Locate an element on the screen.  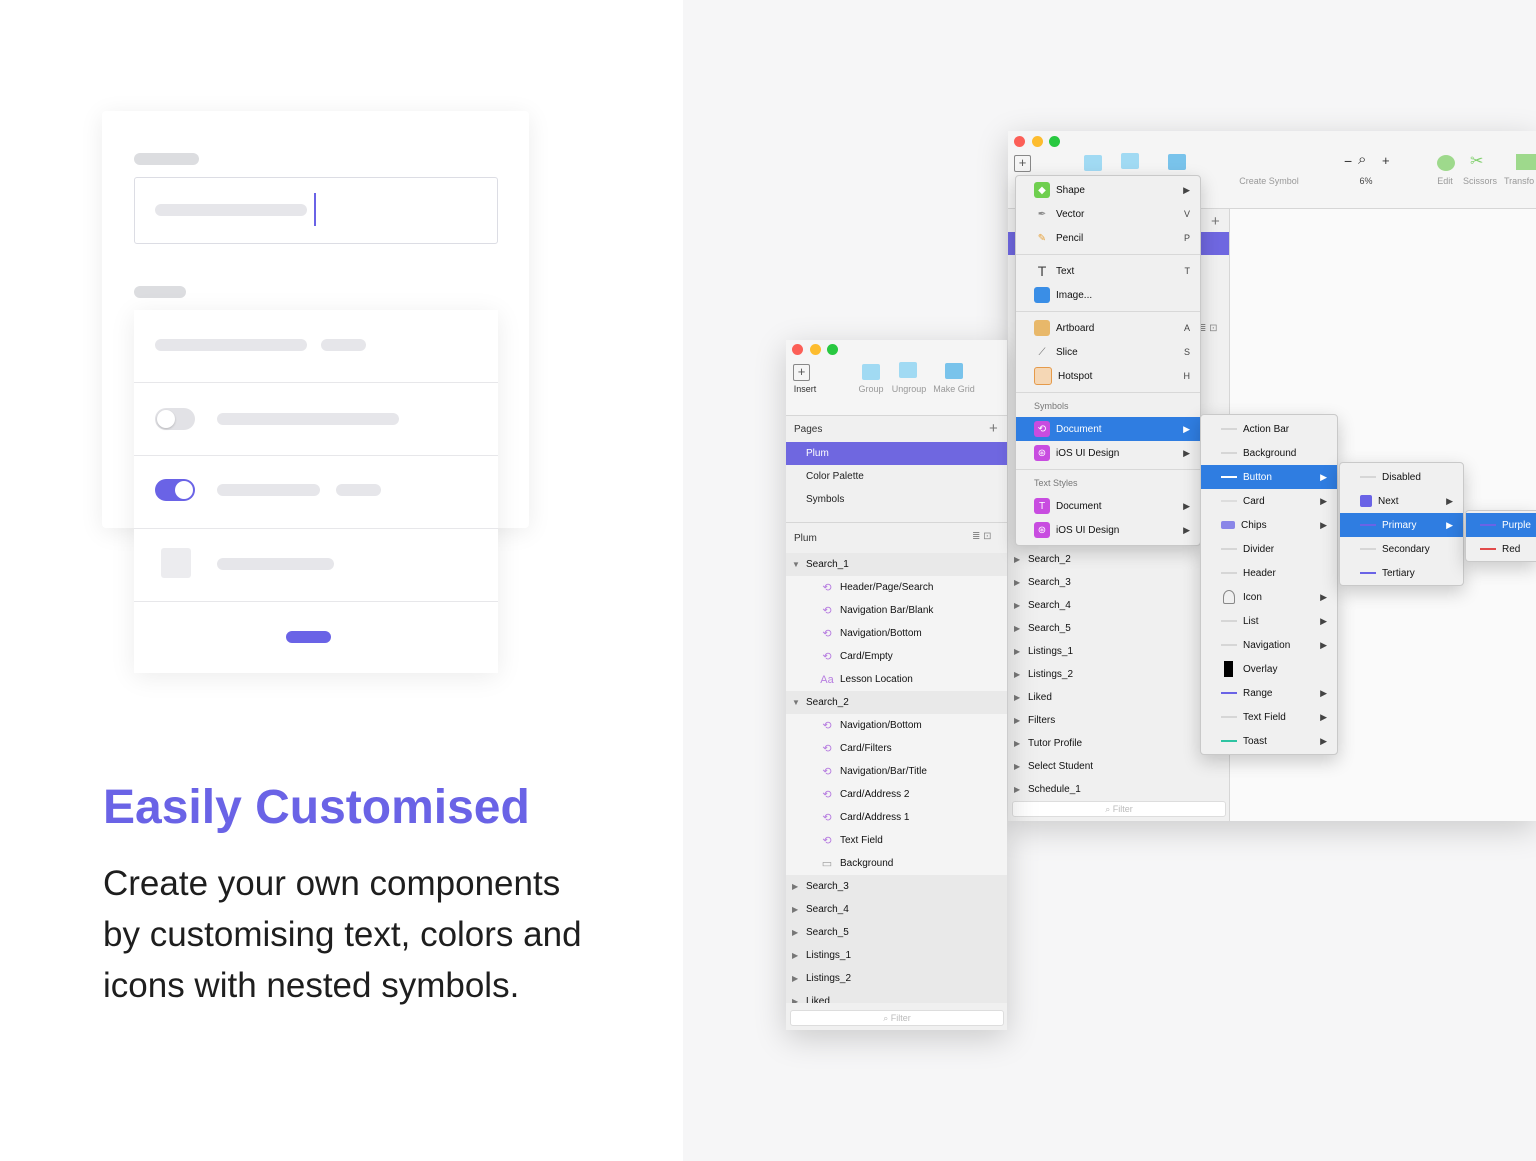
menu-item: Next ▶ is located at coordinates (1401, 501).